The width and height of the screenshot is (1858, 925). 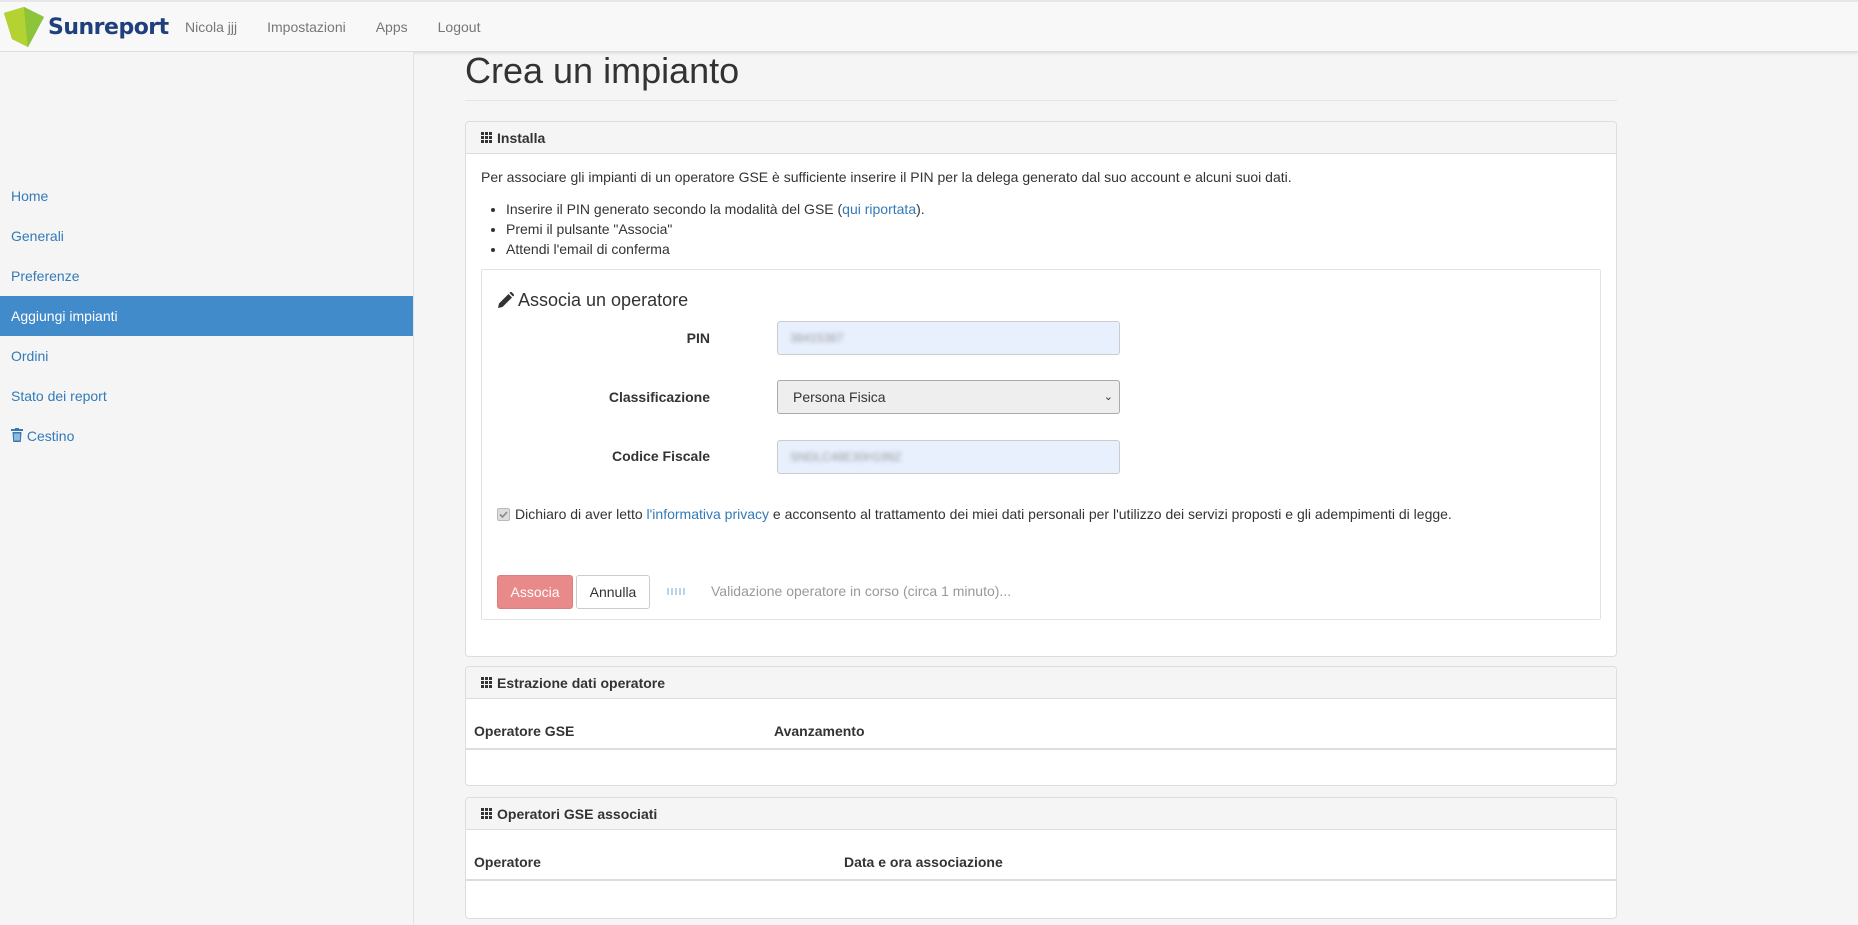 What do you see at coordinates (577, 813) in the screenshot?
I see `associated-panel-title: Operatori GSE associati` at bounding box center [577, 813].